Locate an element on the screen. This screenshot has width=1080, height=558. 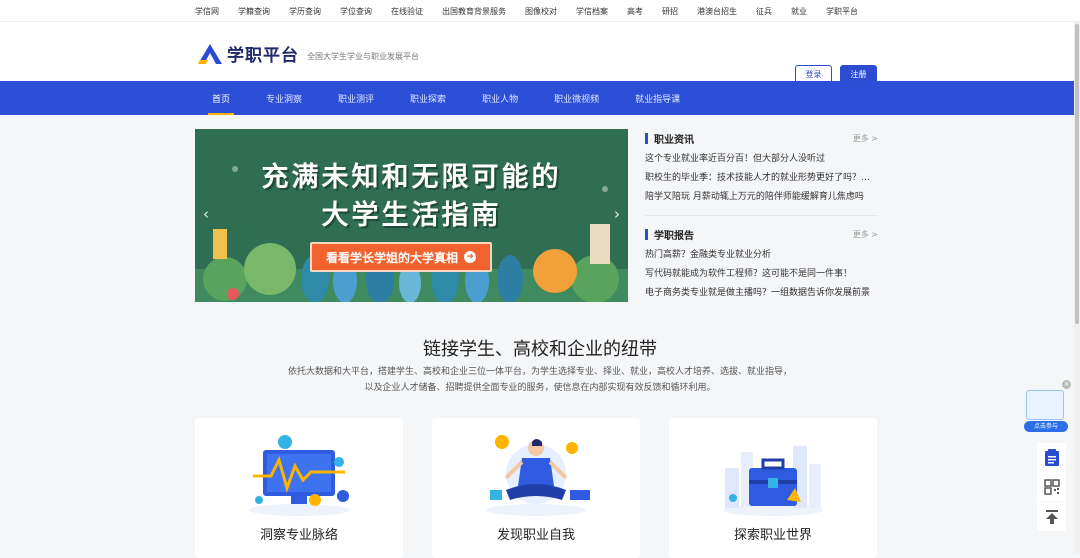
nav-item-career-people: 职业人物 is located at coordinates (500, 98).